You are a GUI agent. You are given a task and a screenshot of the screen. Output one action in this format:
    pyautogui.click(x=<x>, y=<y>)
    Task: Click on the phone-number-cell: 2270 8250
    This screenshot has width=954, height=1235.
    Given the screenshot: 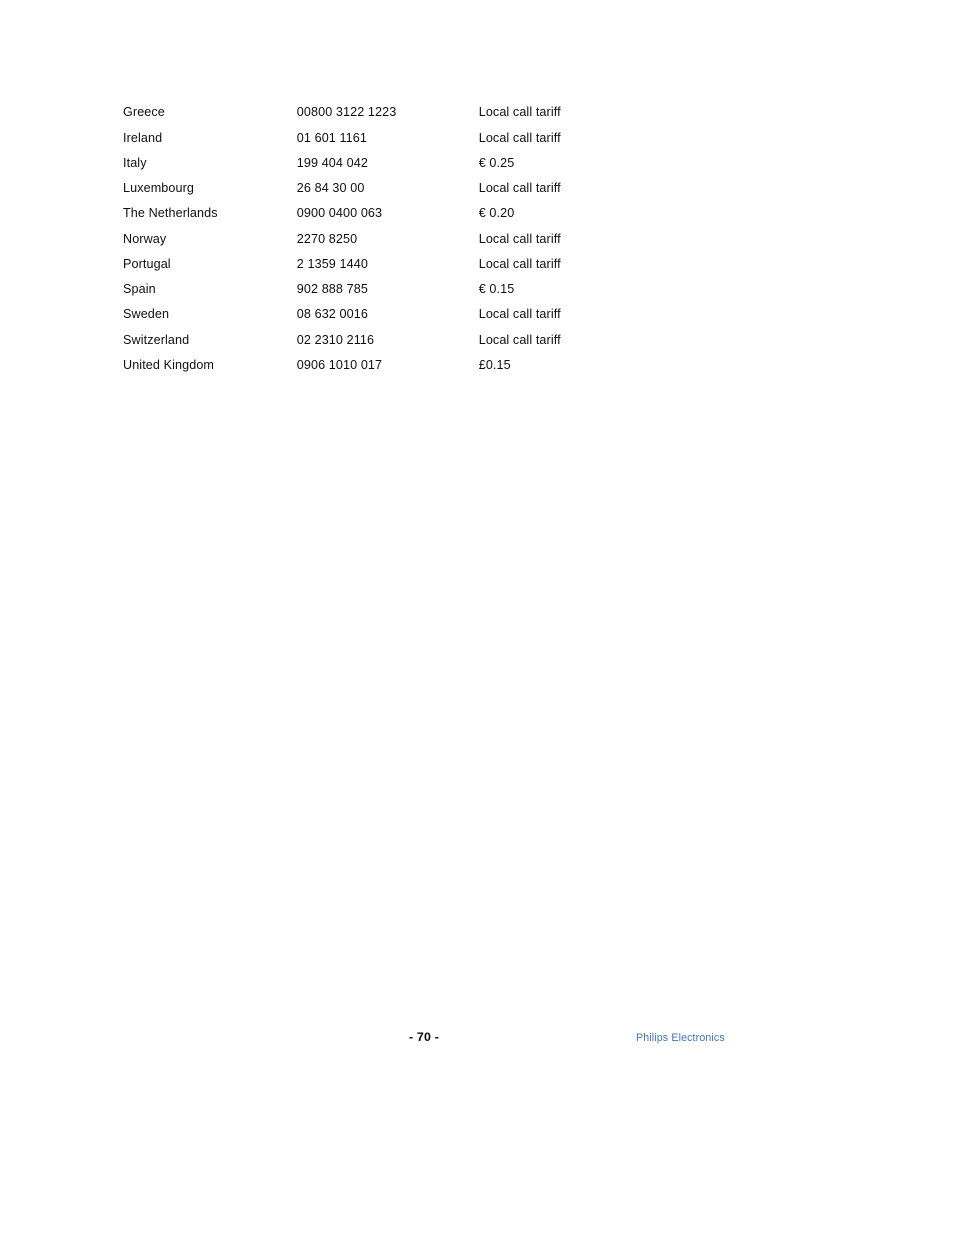 What is the action you would take?
    pyautogui.click(x=327, y=238)
    